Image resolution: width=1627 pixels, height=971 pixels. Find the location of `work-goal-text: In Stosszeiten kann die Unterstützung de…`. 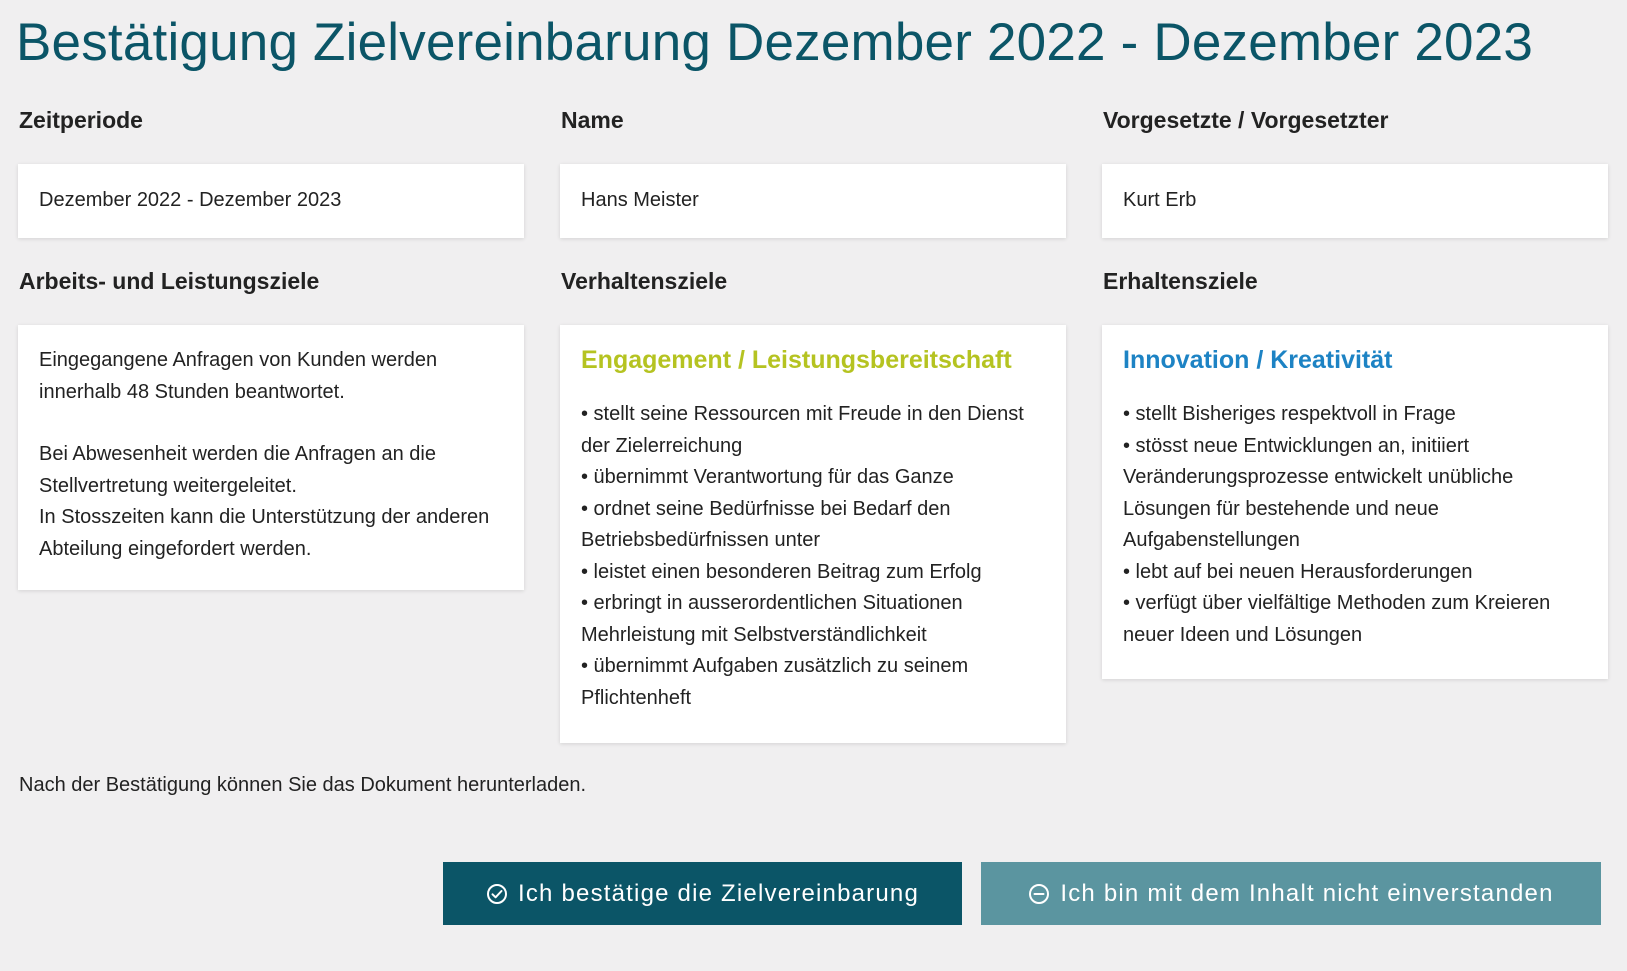

work-goal-text: In Stosszeiten kann die Unterstützung de… is located at coordinates (264, 533).